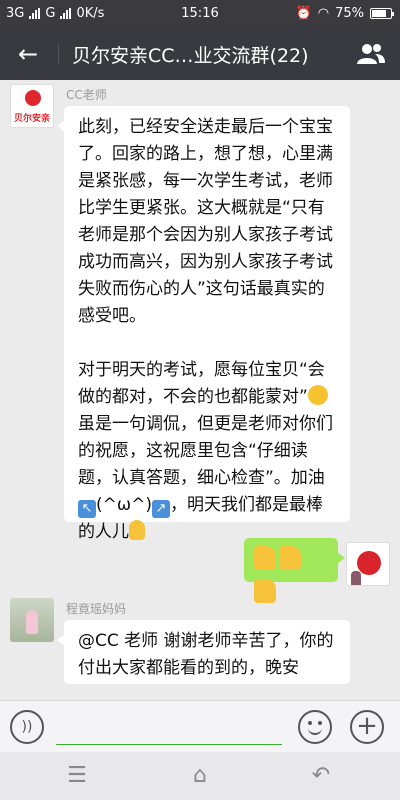  I want to click on back-icon: ↶, so click(321, 776).